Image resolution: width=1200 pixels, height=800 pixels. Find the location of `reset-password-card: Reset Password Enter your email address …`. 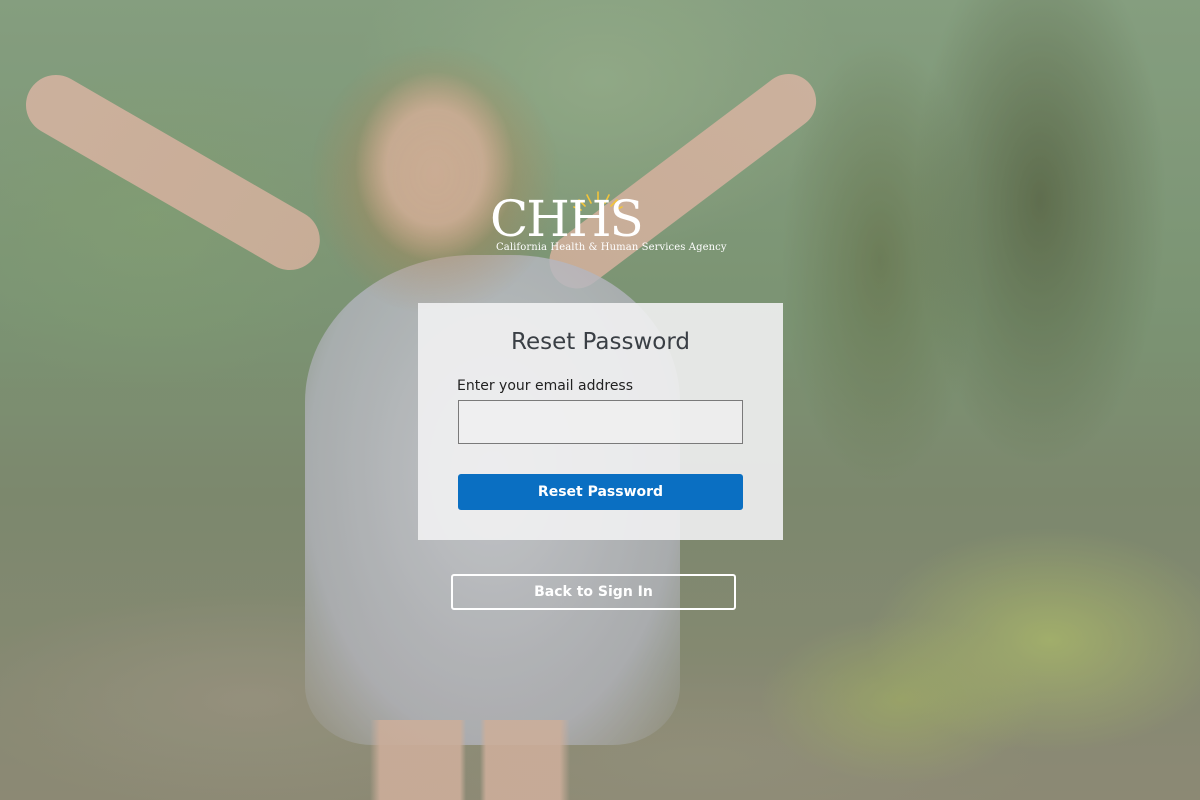

reset-password-card: Reset Password Enter your email address … is located at coordinates (600, 421).